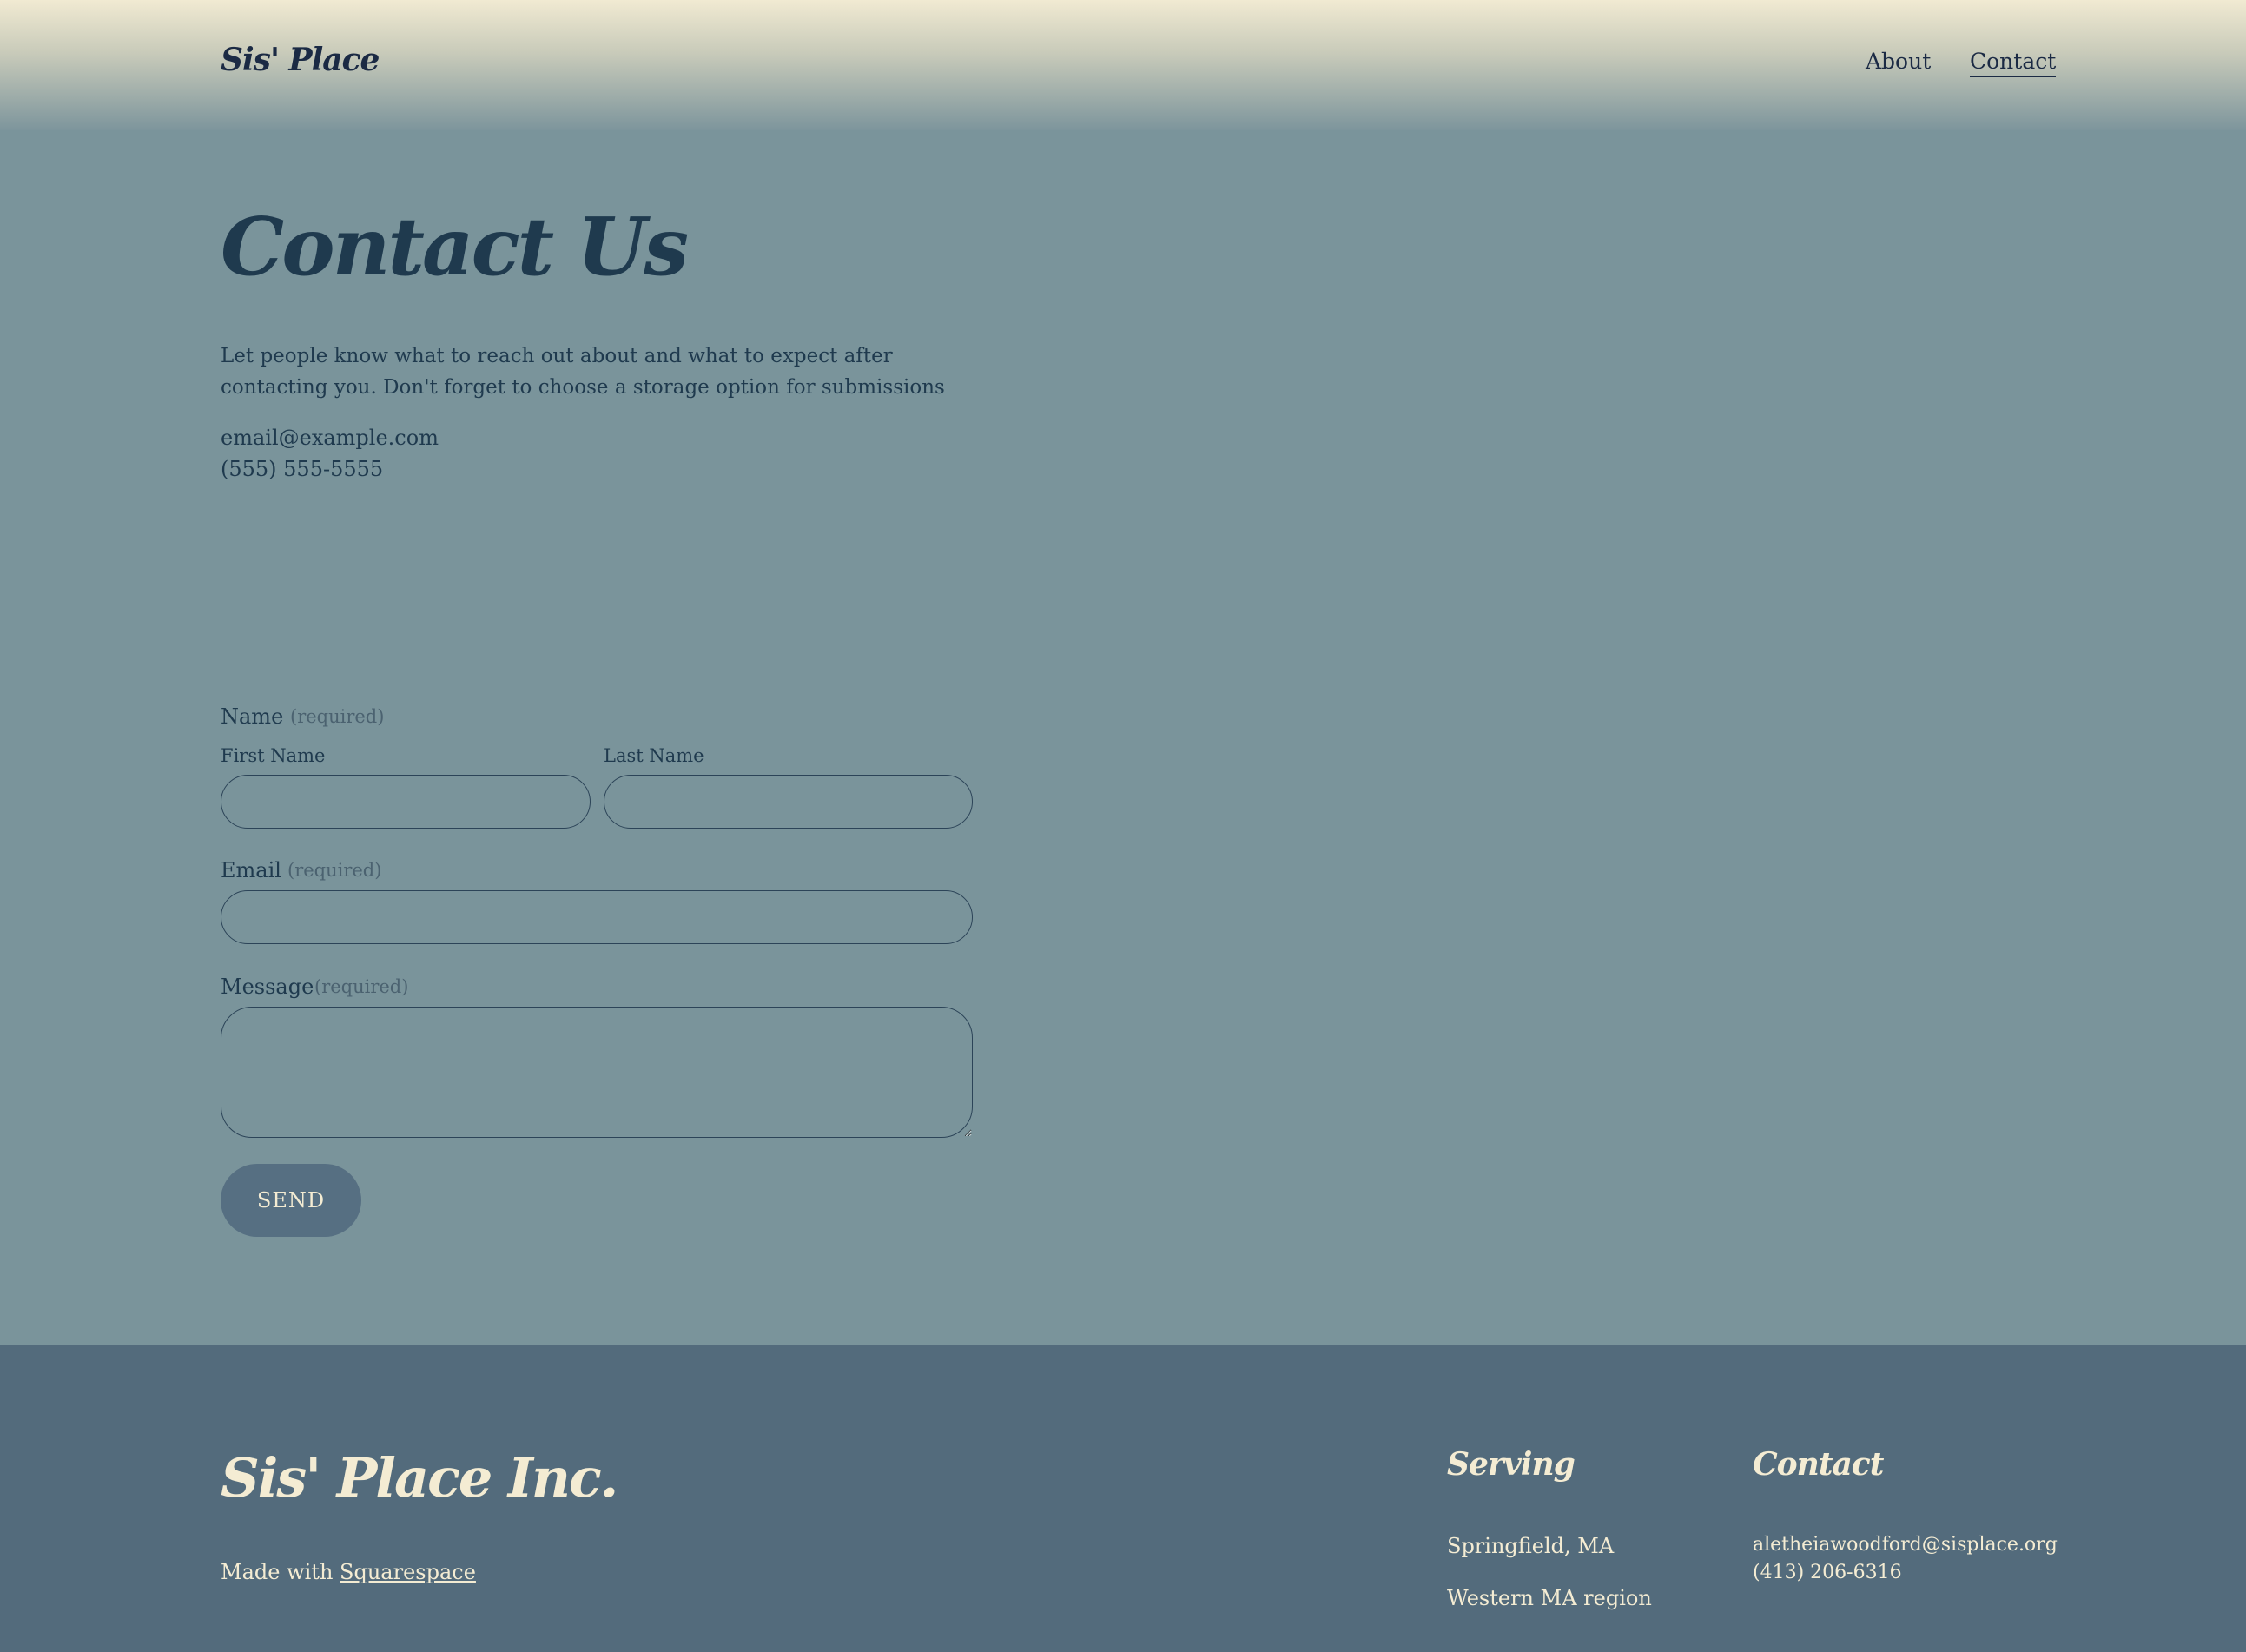 The image size is (2246, 1652). Describe the element at coordinates (408, 1572) in the screenshot. I see `squarespace-link: Squarespace` at that location.